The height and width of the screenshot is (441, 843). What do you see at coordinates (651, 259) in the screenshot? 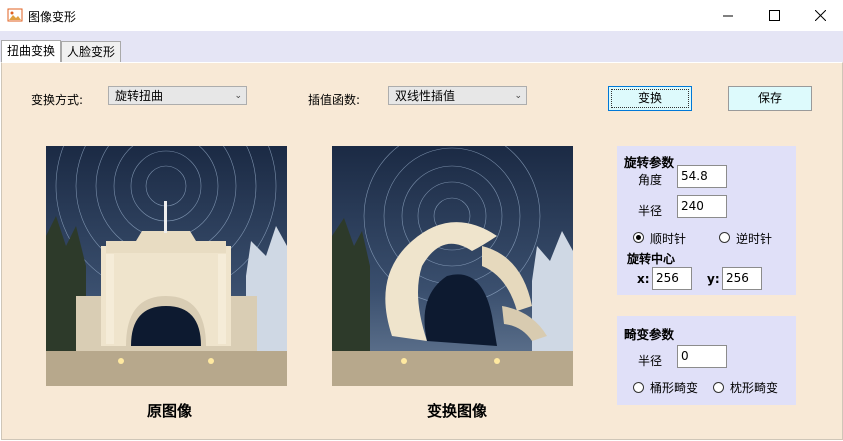
I see `rotation-center-title: 旋转中心` at bounding box center [651, 259].